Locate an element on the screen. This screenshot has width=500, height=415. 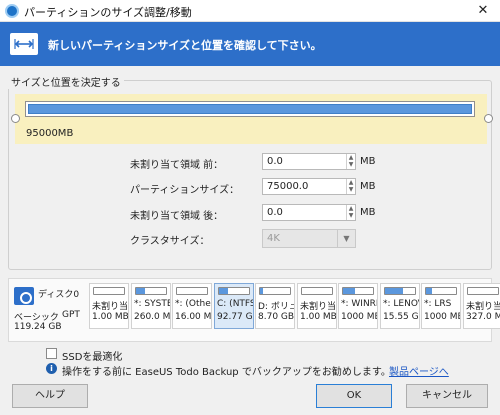
partition-name: *: LRS is located at coordinates (438, 304).